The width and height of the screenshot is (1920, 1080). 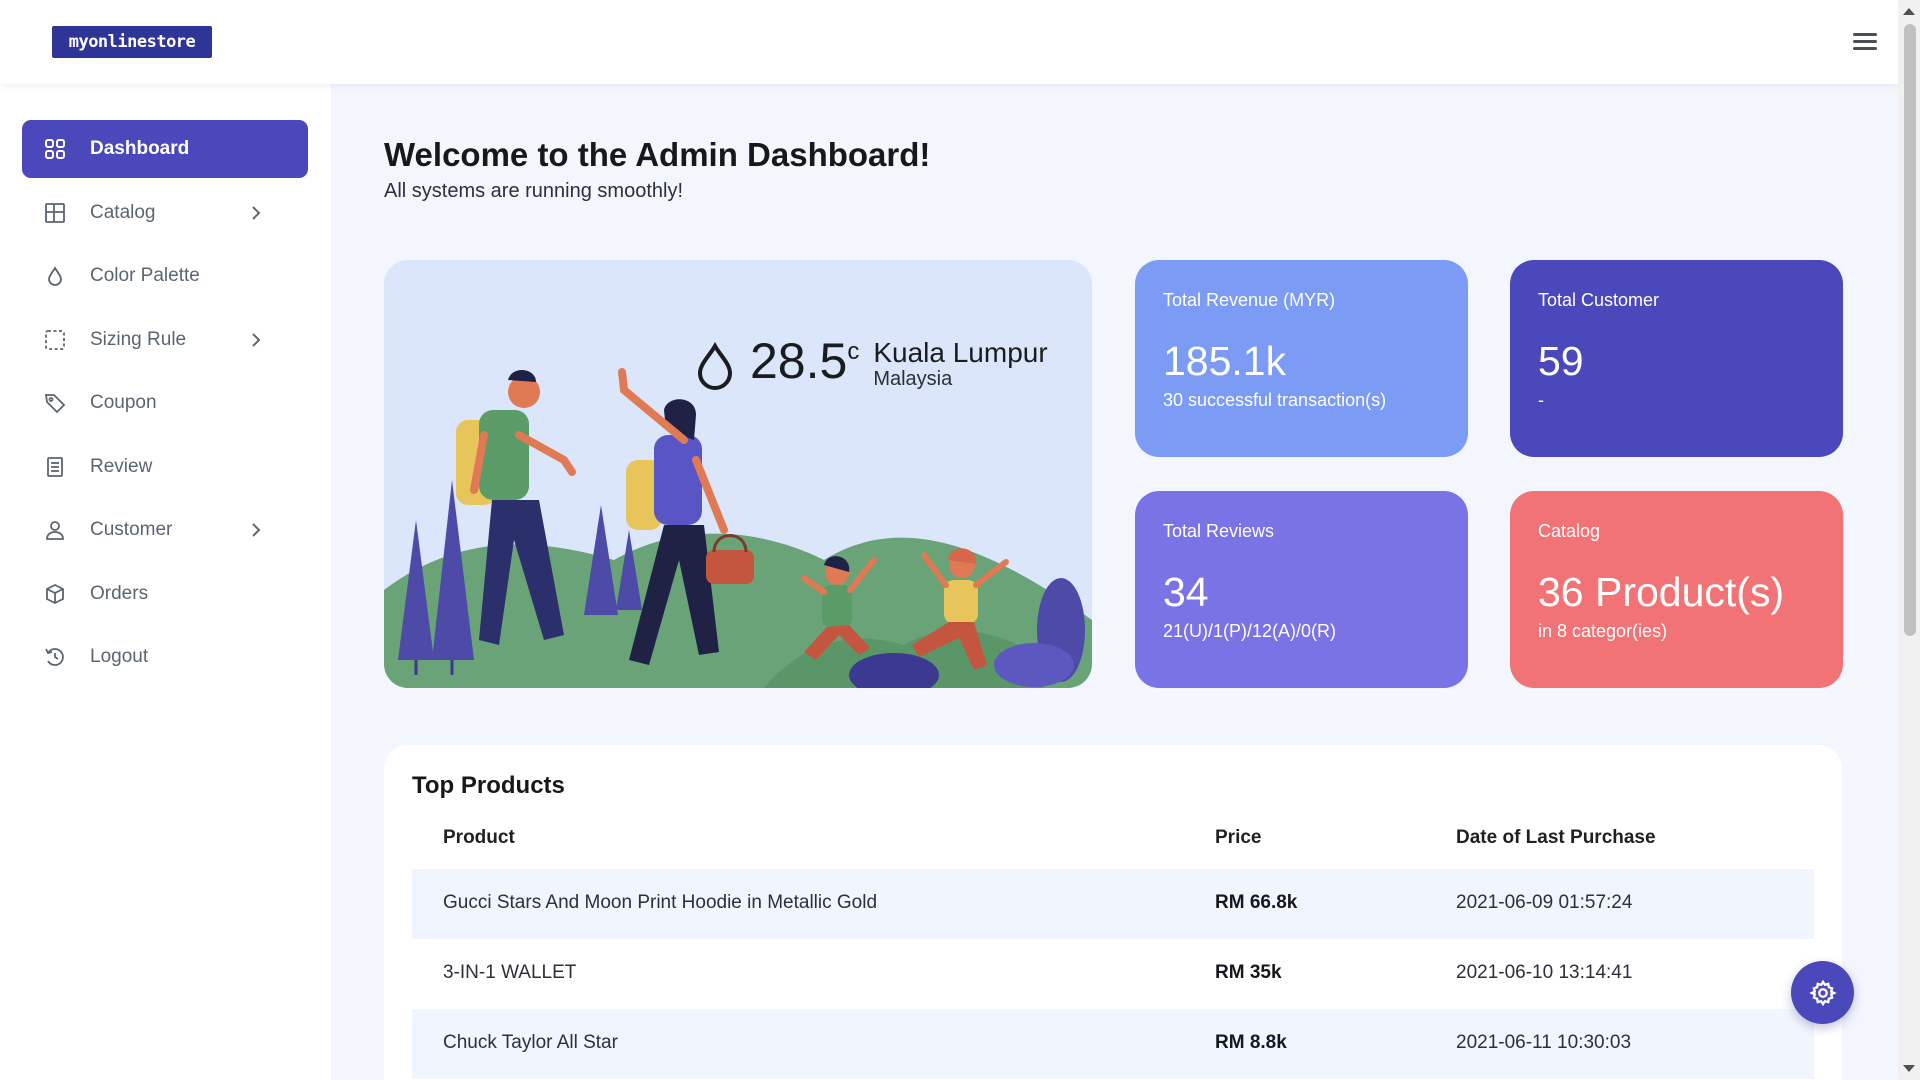 What do you see at coordinates (55, 149) in the screenshot?
I see `grid-icon` at bounding box center [55, 149].